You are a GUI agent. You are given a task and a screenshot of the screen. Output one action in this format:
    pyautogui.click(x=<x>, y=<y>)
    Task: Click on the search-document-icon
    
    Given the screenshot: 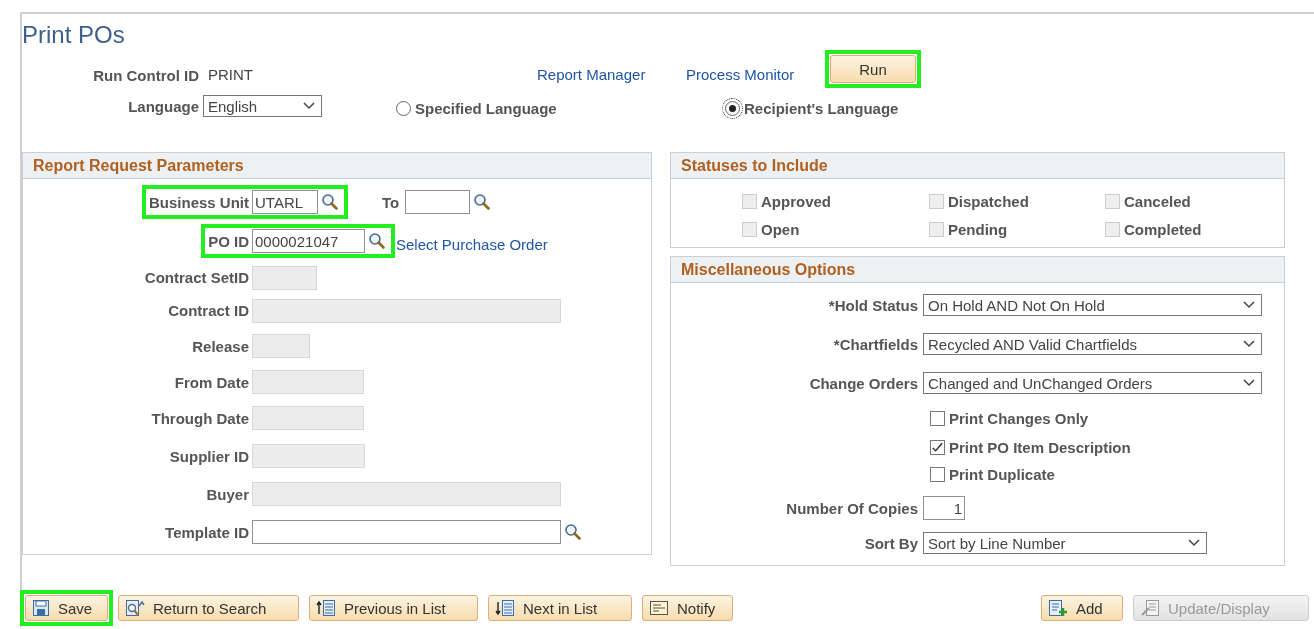 What is the action you would take?
    pyautogui.click(x=135, y=608)
    